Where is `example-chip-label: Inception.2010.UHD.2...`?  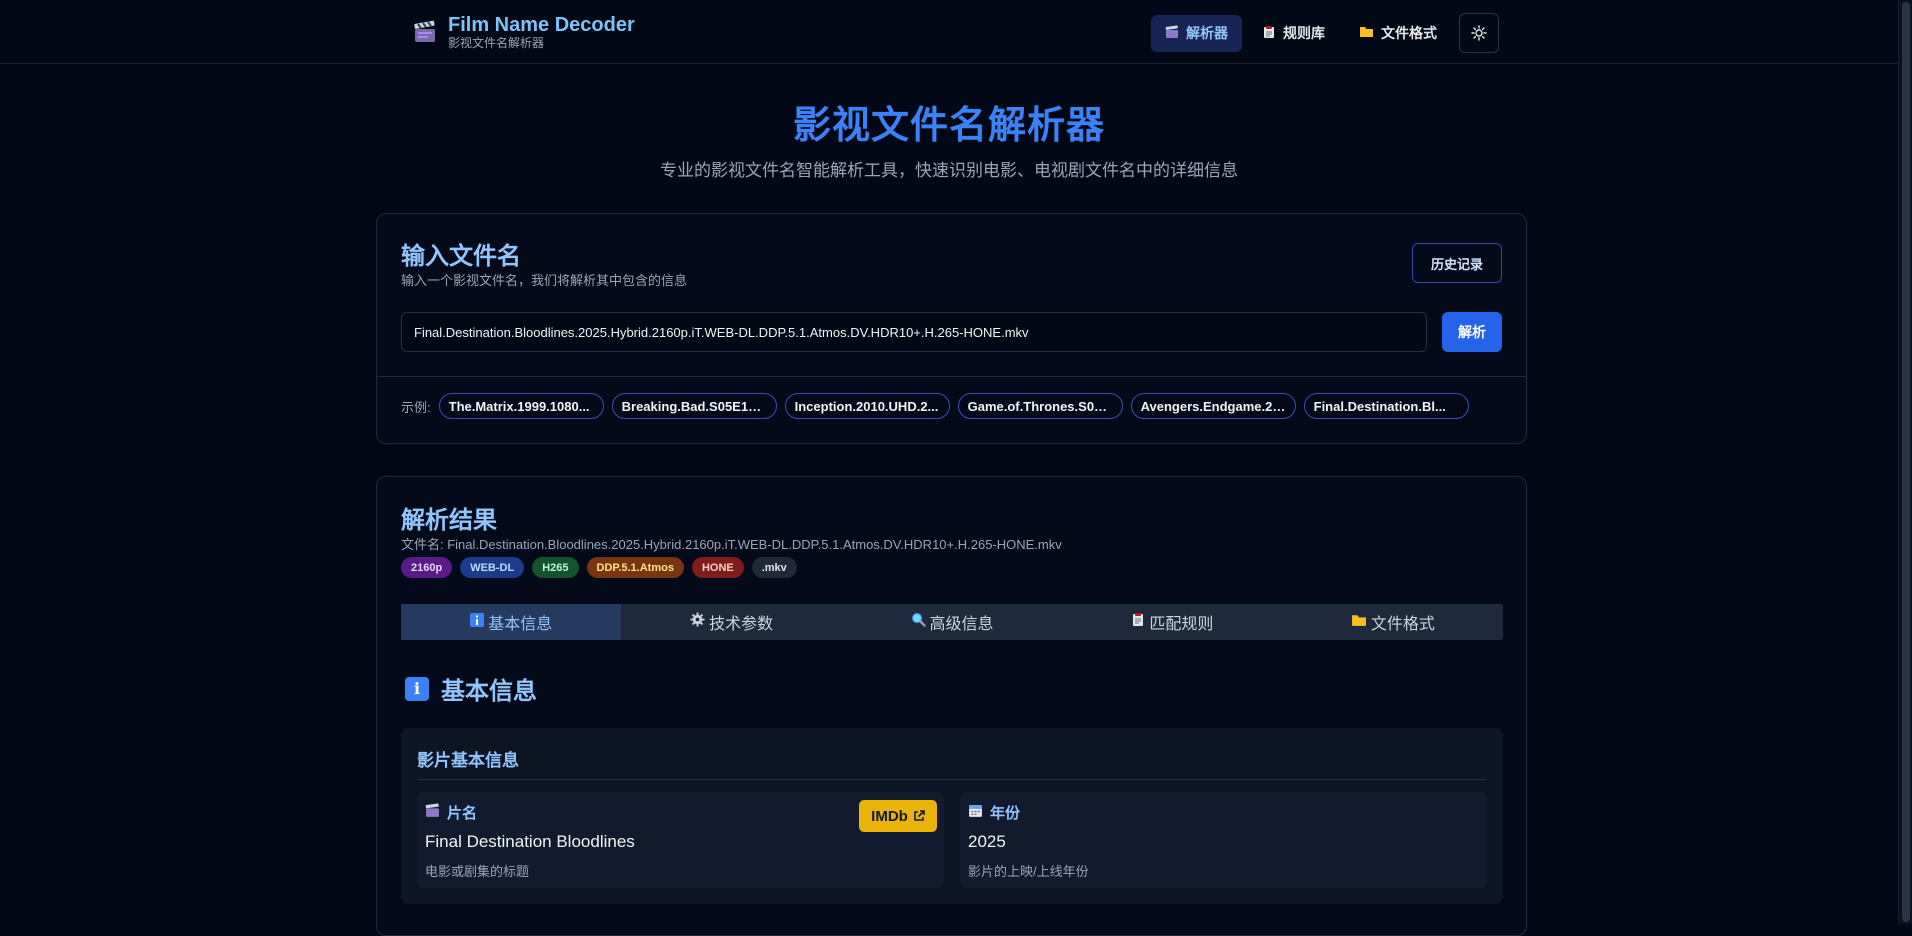 example-chip-label: Inception.2010.UHD.2... is located at coordinates (866, 406).